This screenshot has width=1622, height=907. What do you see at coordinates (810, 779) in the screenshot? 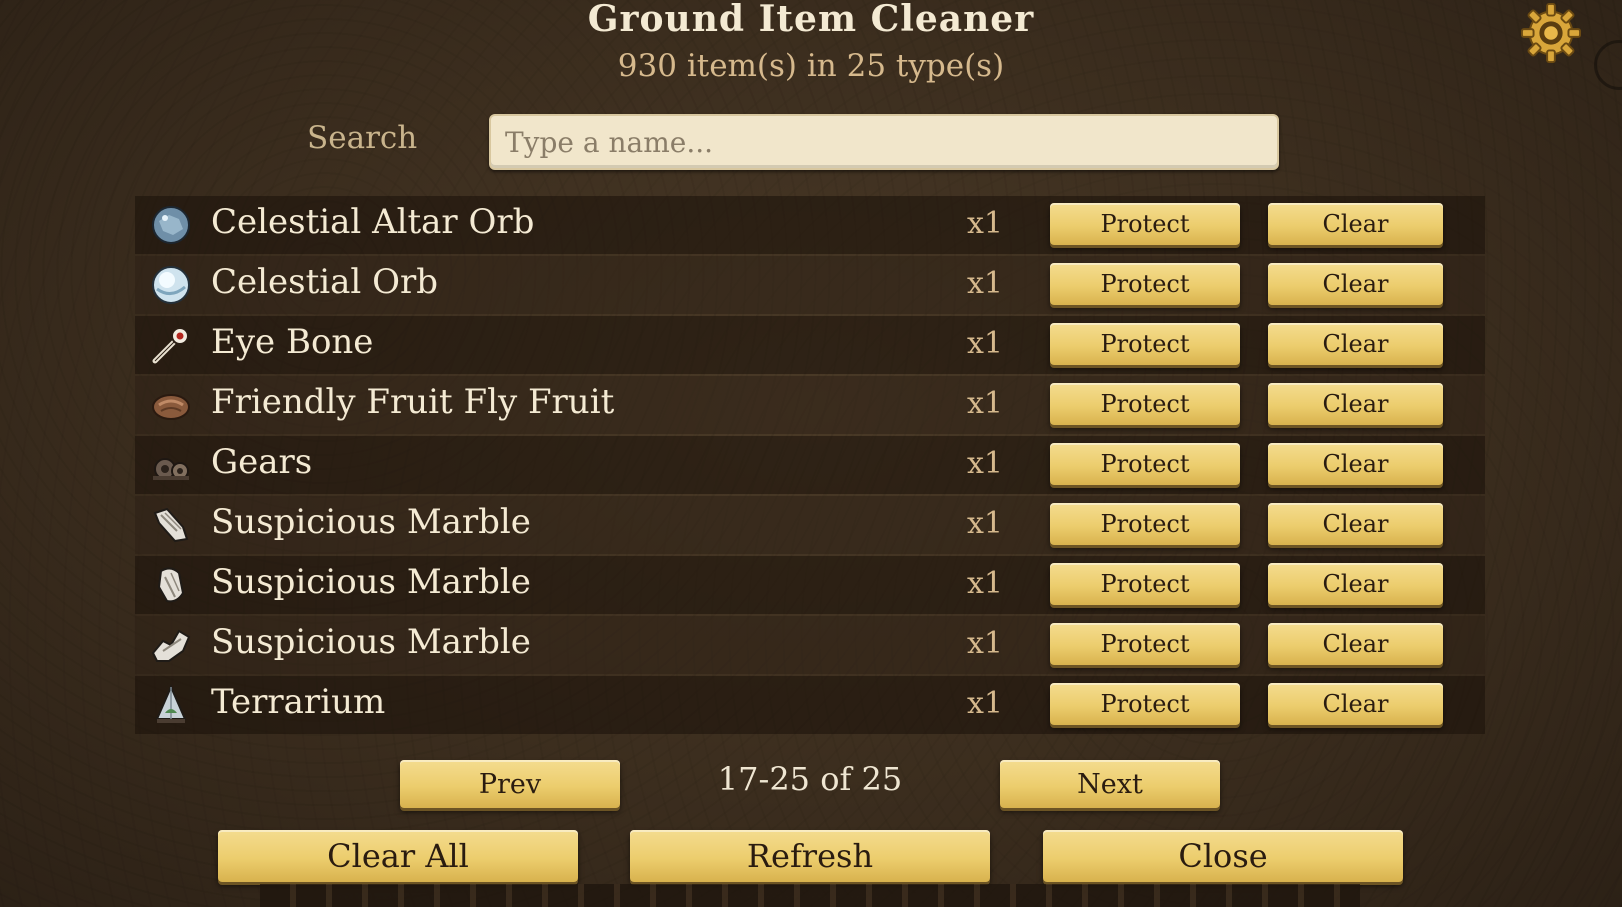
I see `page-range: 17-25 of 25` at bounding box center [810, 779].